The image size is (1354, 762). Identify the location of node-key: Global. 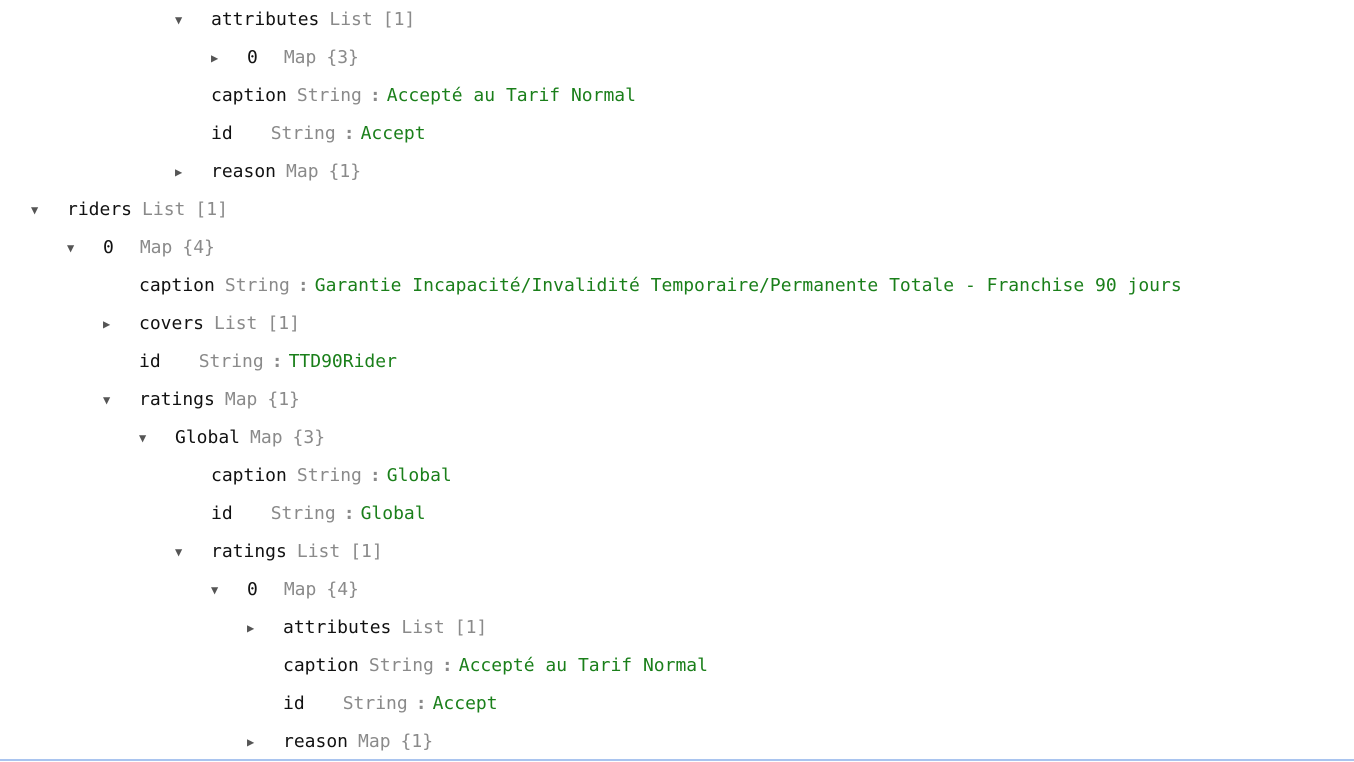
(208, 437).